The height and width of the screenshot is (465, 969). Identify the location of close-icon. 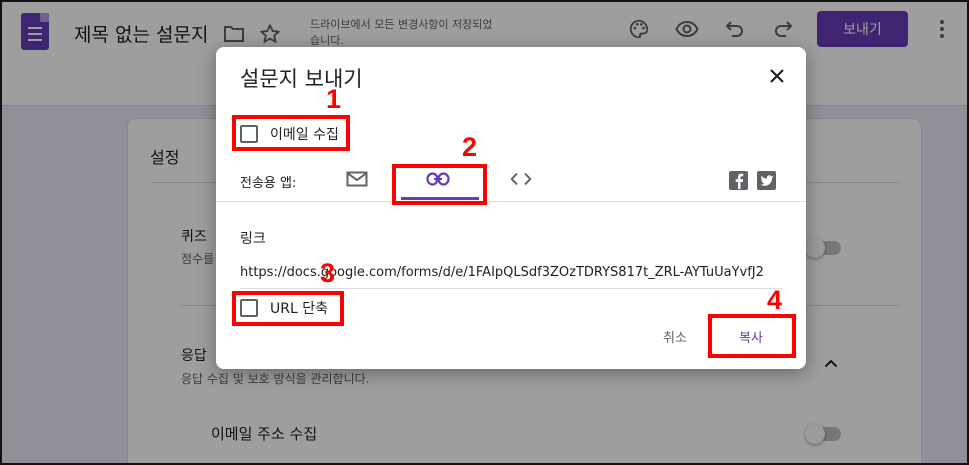
(777, 76).